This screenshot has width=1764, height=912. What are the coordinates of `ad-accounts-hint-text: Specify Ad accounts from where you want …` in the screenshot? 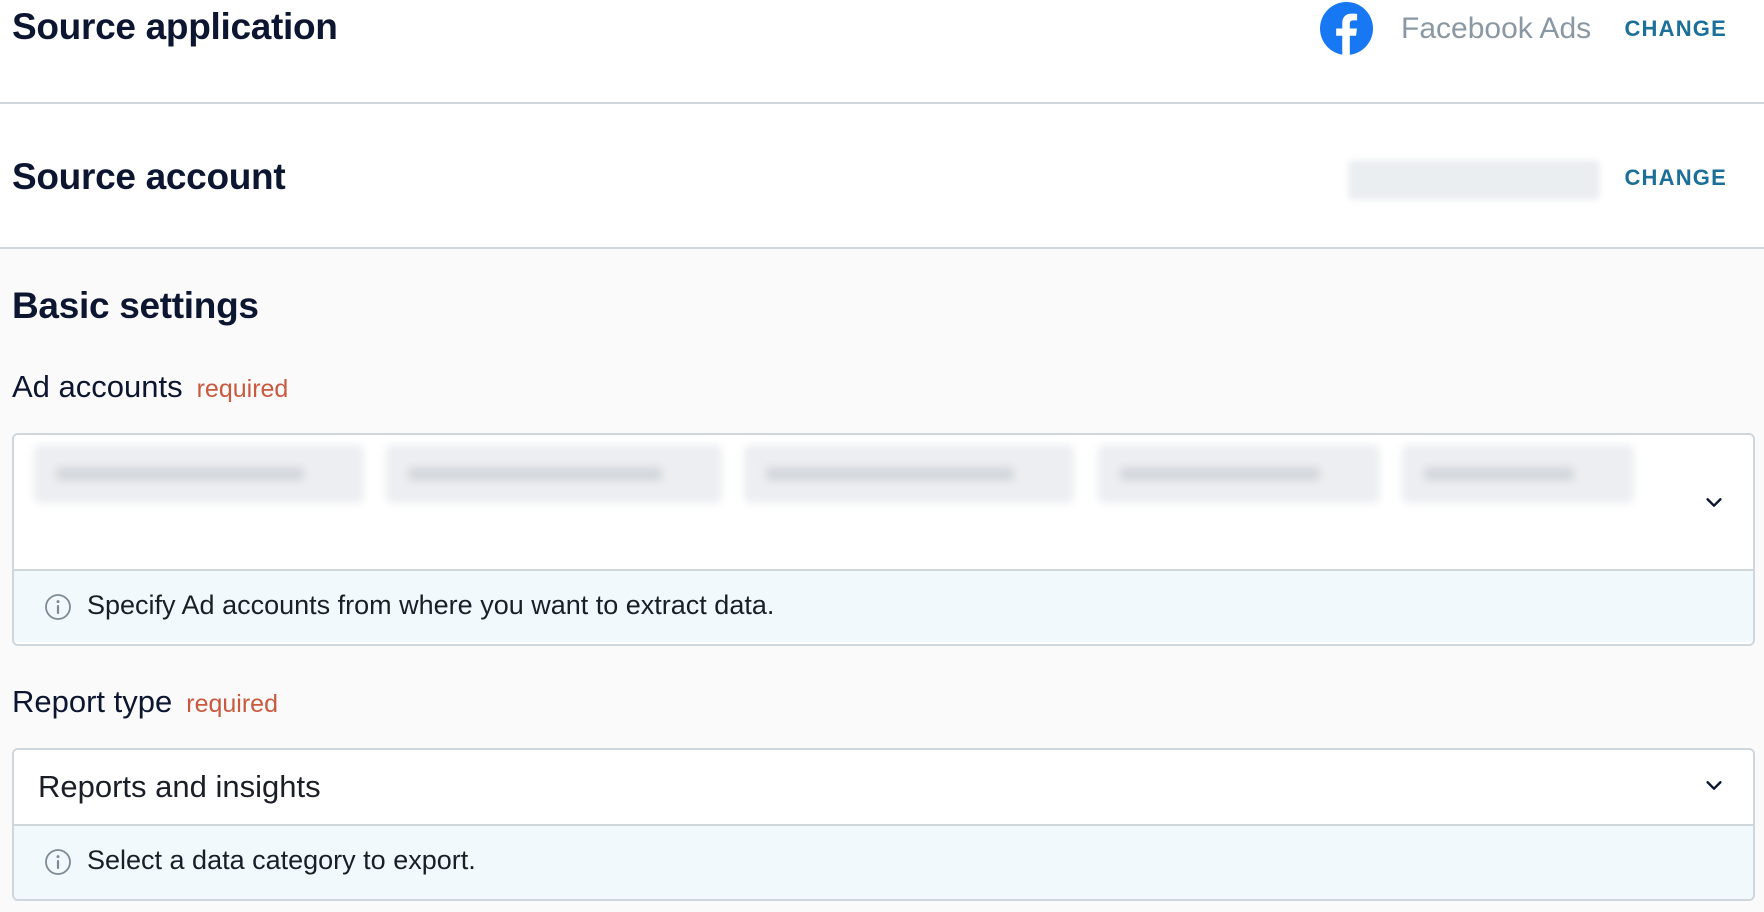 It's located at (431, 605).